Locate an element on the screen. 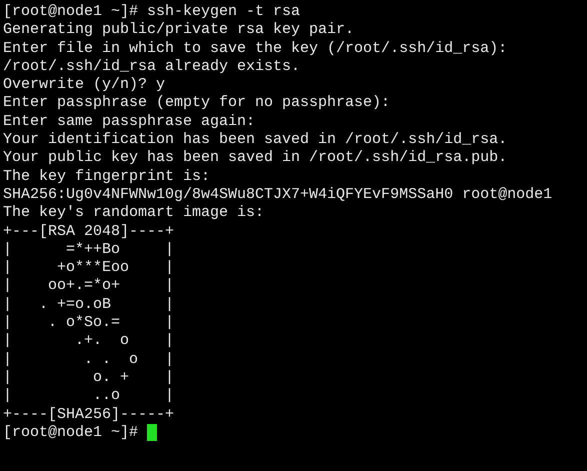 This screenshot has height=471, width=587. terminal-line: Enter same passphrase again: is located at coordinates (129, 122).